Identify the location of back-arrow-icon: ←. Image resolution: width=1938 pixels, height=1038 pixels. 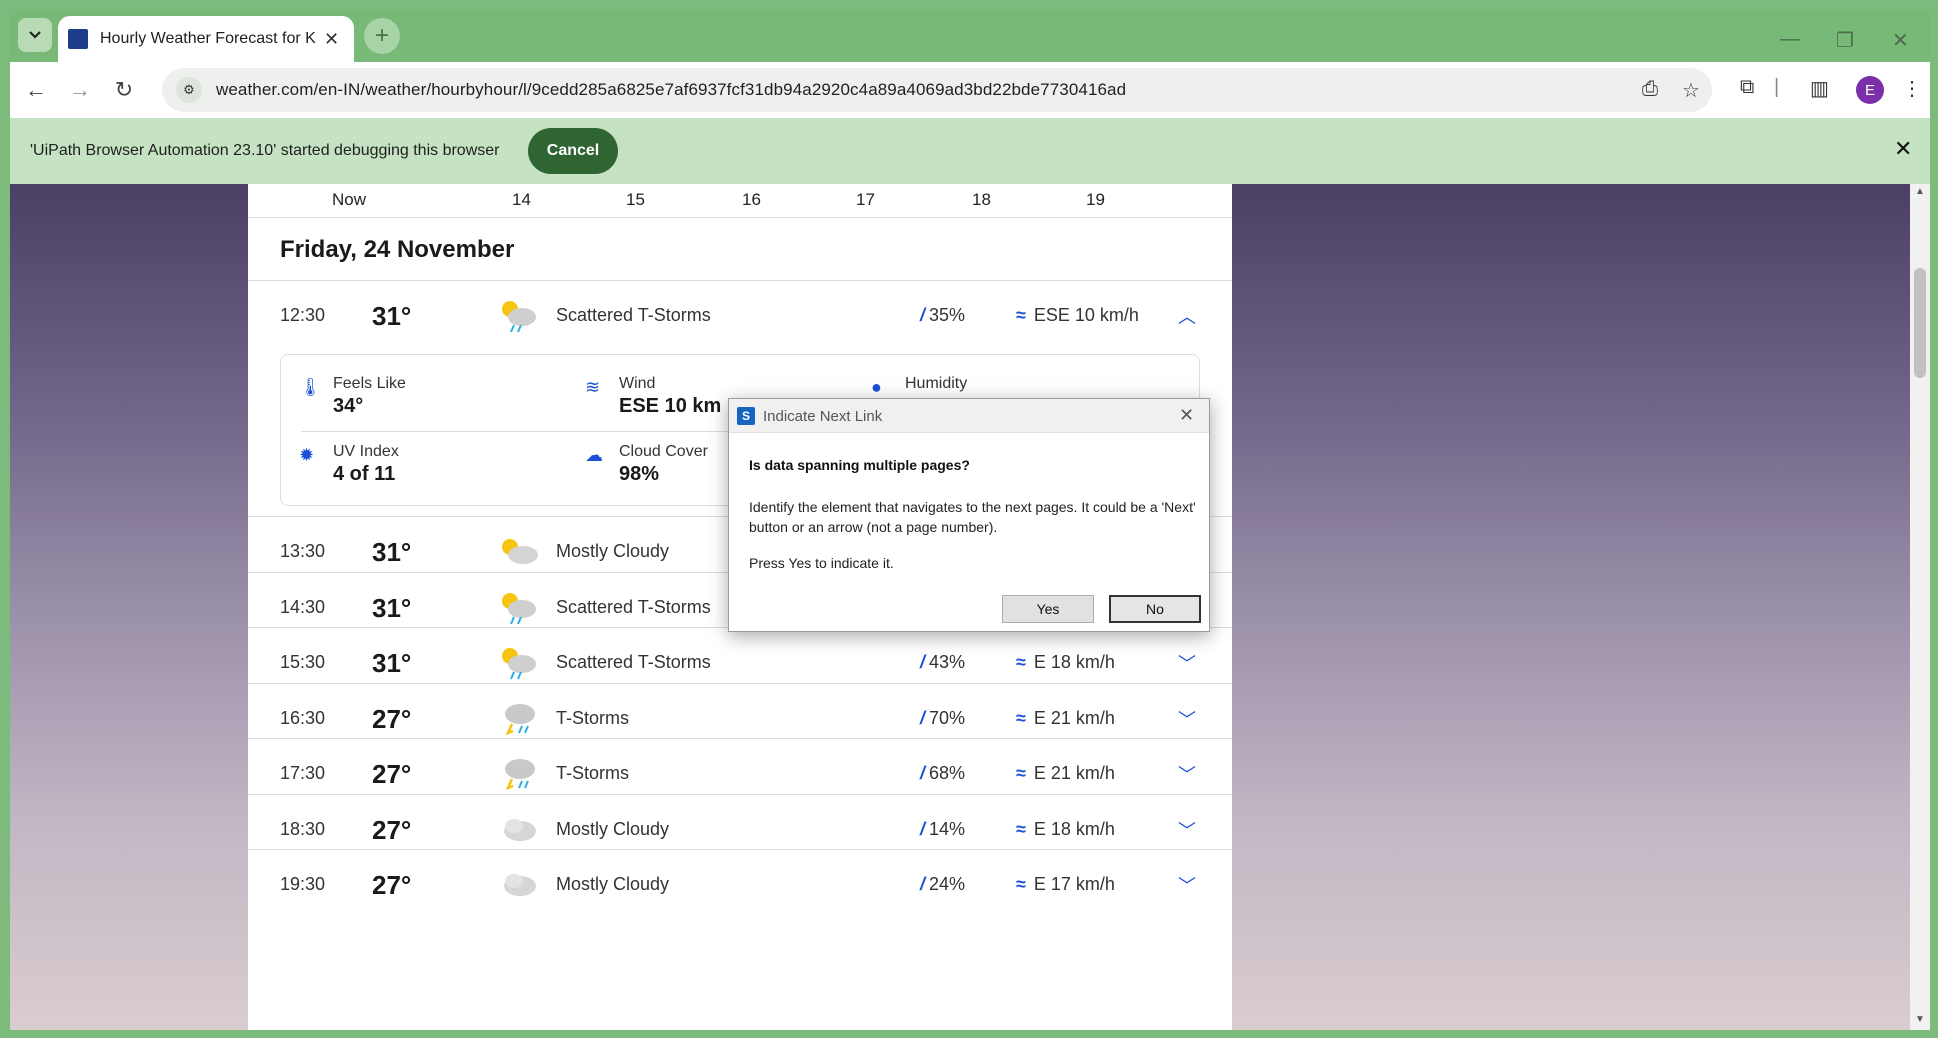
(36, 90).